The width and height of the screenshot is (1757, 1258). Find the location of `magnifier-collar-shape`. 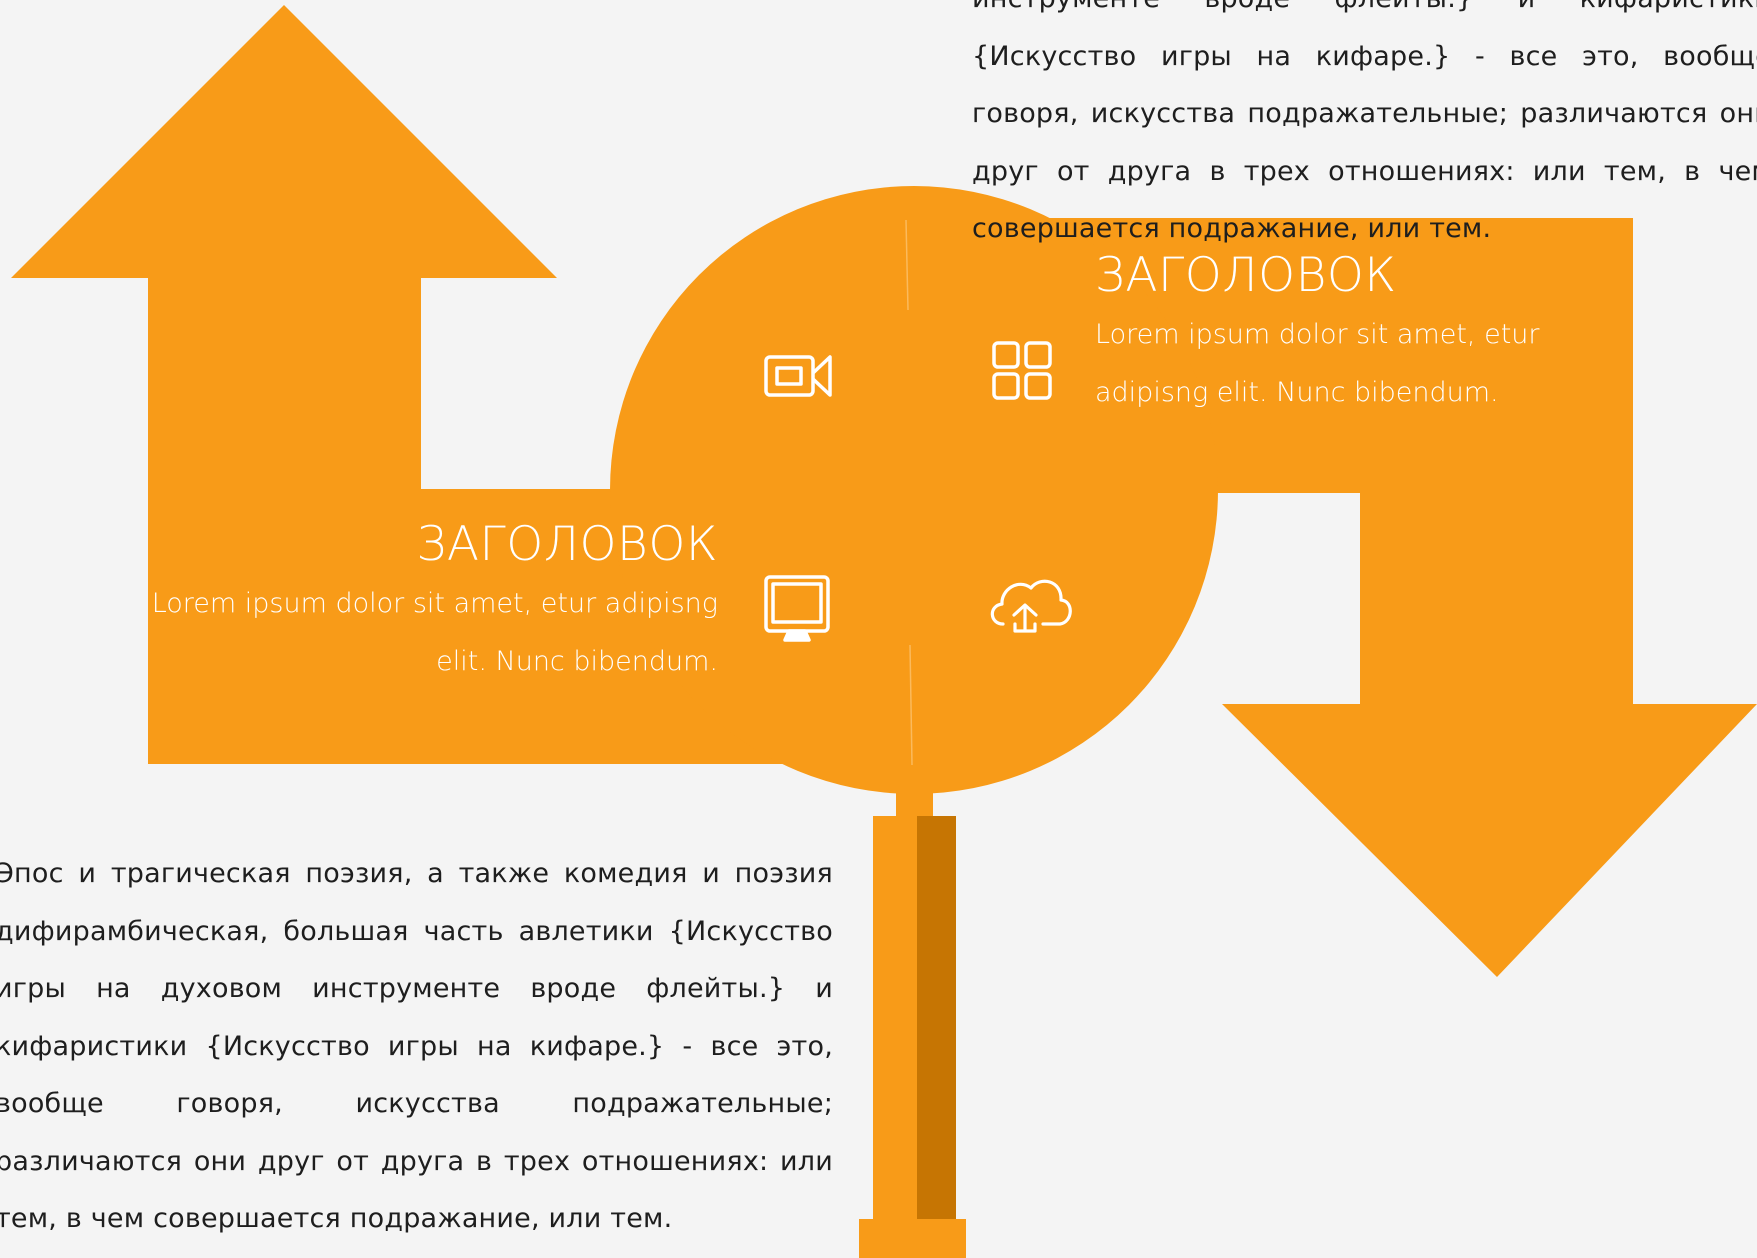

magnifier-collar-shape is located at coordinates (914, 800).